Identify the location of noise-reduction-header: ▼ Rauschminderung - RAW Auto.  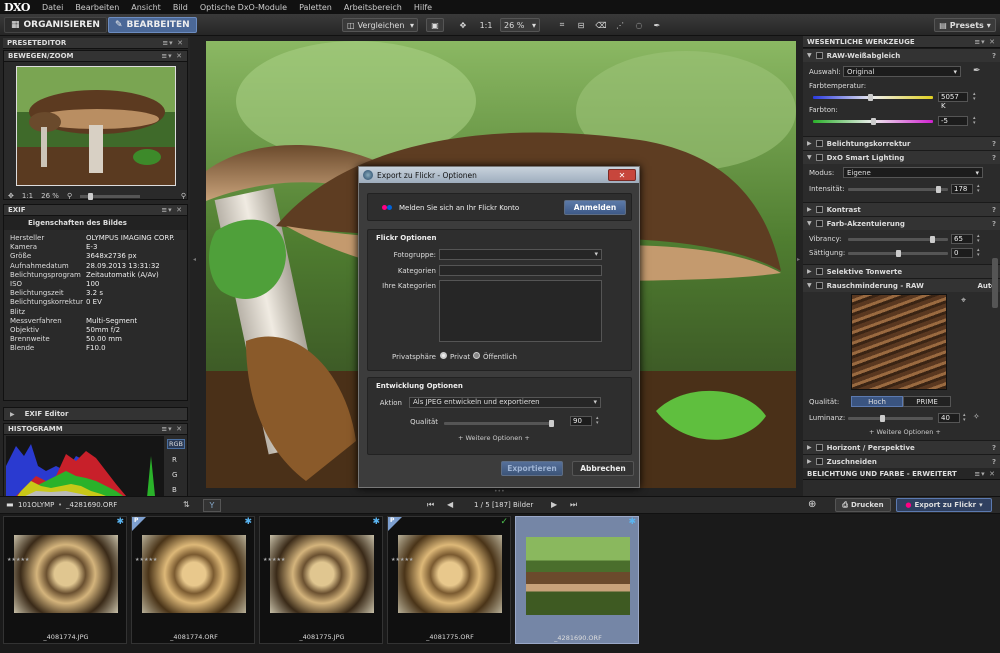
(901, 285).